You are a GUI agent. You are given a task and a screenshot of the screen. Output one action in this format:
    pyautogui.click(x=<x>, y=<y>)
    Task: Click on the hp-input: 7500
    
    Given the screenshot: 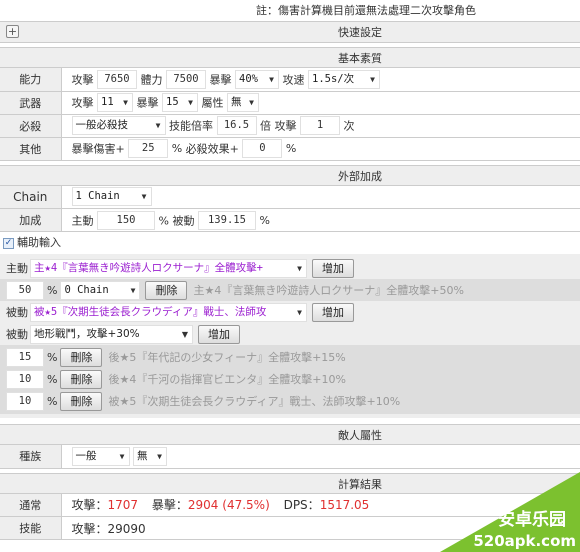 What is the action you would take?
    pyautogui.click(x=186, y=79)
    